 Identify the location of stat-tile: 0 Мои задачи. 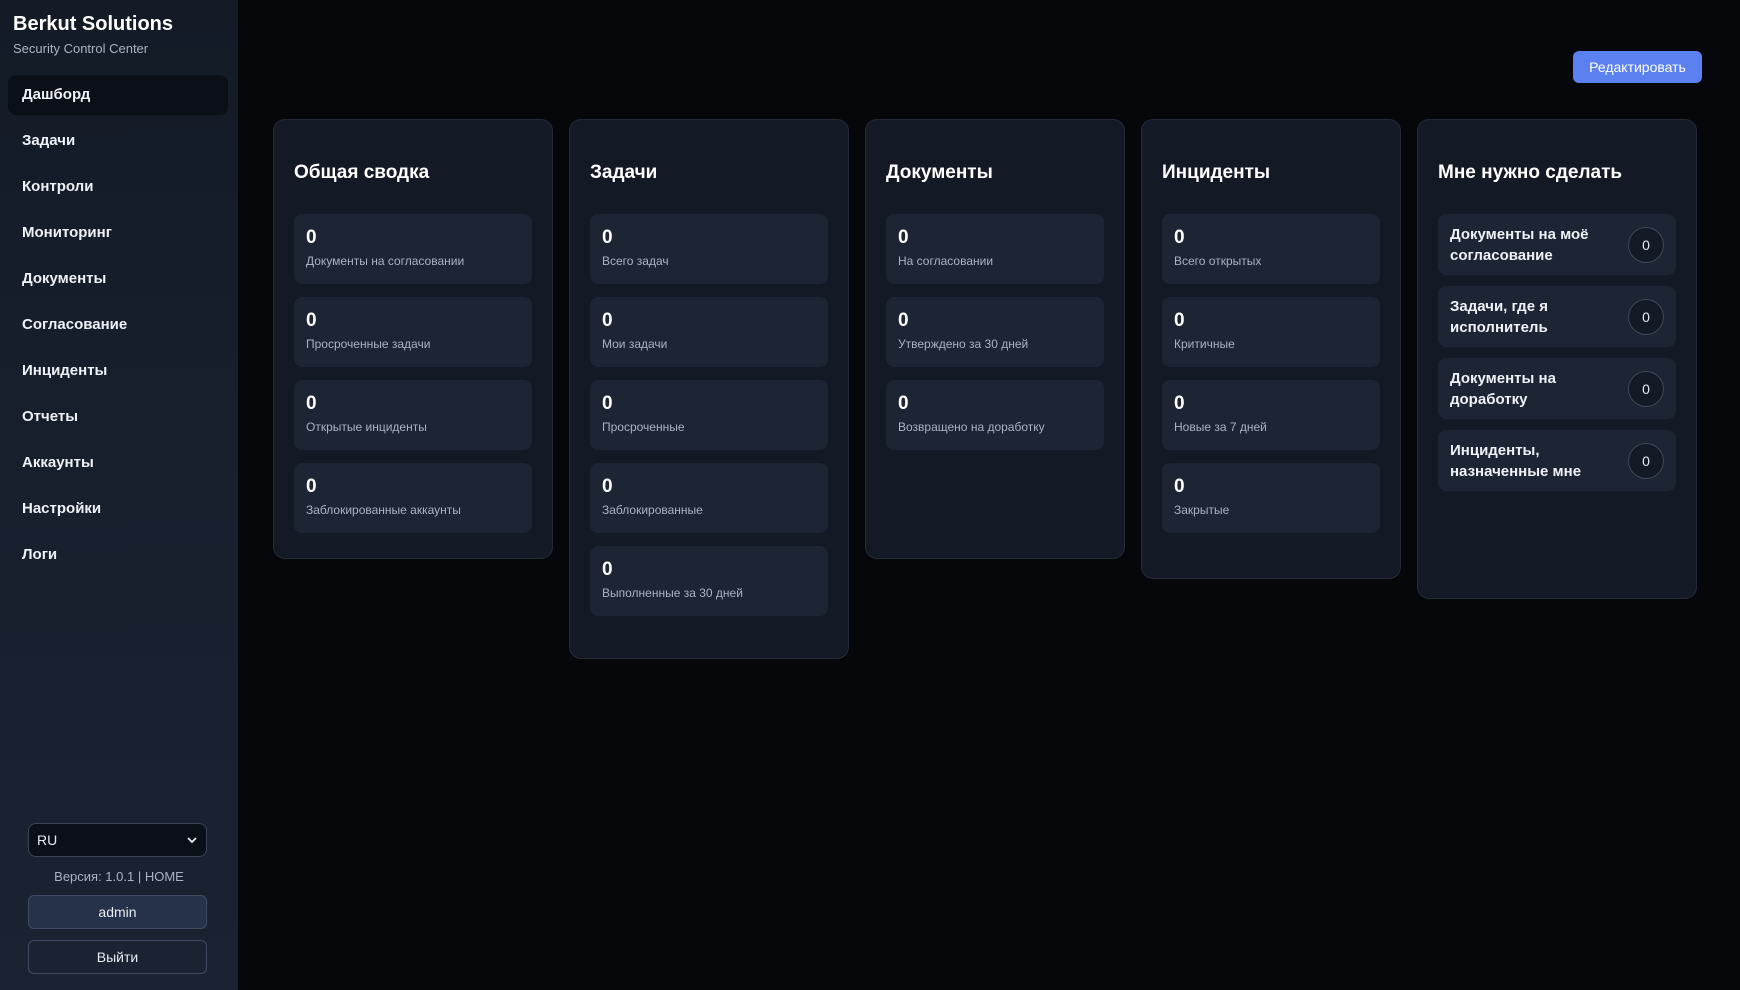
(709, 332).